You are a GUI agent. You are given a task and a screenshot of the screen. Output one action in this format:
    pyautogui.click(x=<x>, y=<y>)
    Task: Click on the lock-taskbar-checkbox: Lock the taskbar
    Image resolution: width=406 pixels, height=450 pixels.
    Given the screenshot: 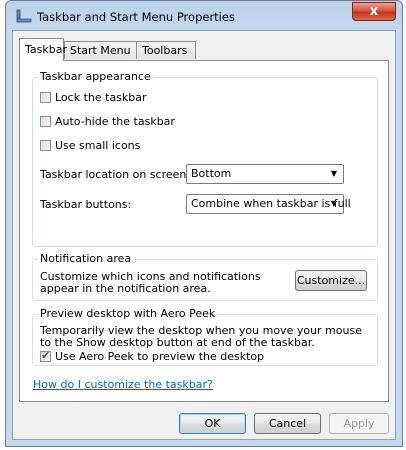 What is the action you would take?
    pyautogui.click(x=93, y=98)
    